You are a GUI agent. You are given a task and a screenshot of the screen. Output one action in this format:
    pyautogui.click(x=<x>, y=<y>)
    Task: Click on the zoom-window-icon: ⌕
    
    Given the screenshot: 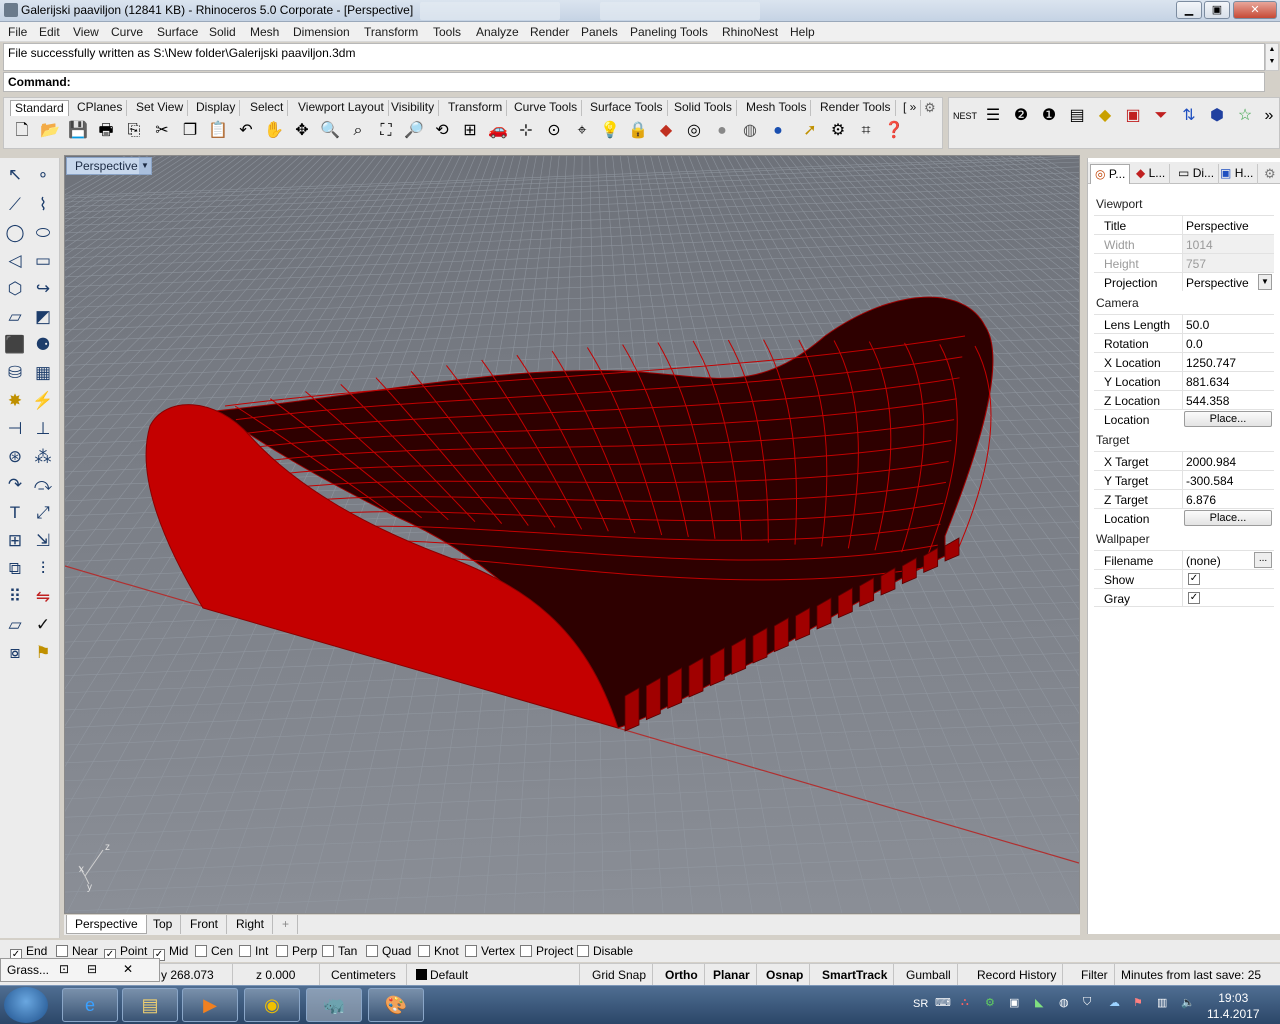 What is the action you would take?
    pyautogui.click(x=358, y=131)
    